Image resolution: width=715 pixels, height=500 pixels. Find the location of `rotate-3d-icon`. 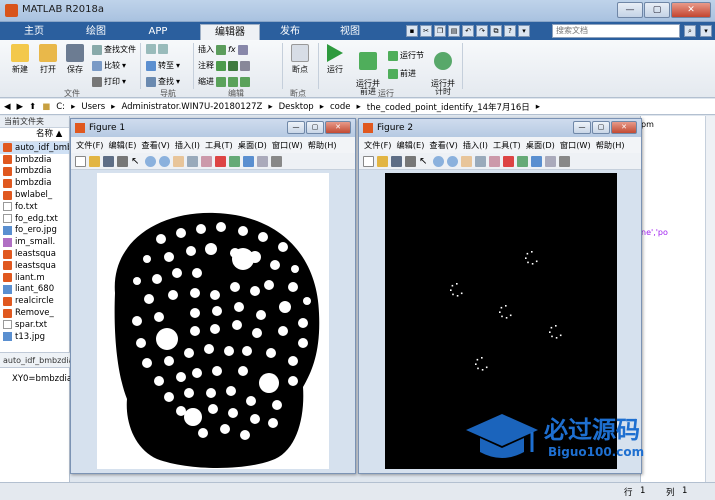

rotate-3d-icon is located at coordinates (480, 161).